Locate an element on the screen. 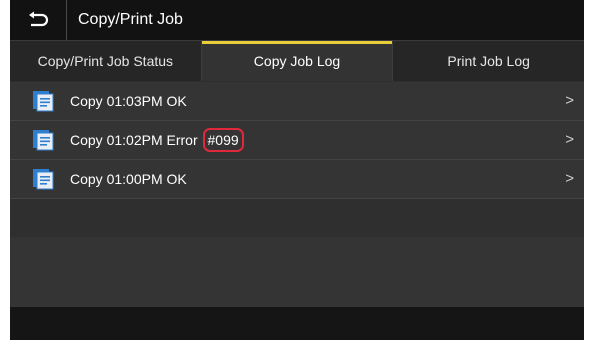 The height and width of the screenshot is (347, 590). job-log-row: Copy 01:00PM OK > is located at coordinates (297, 179).